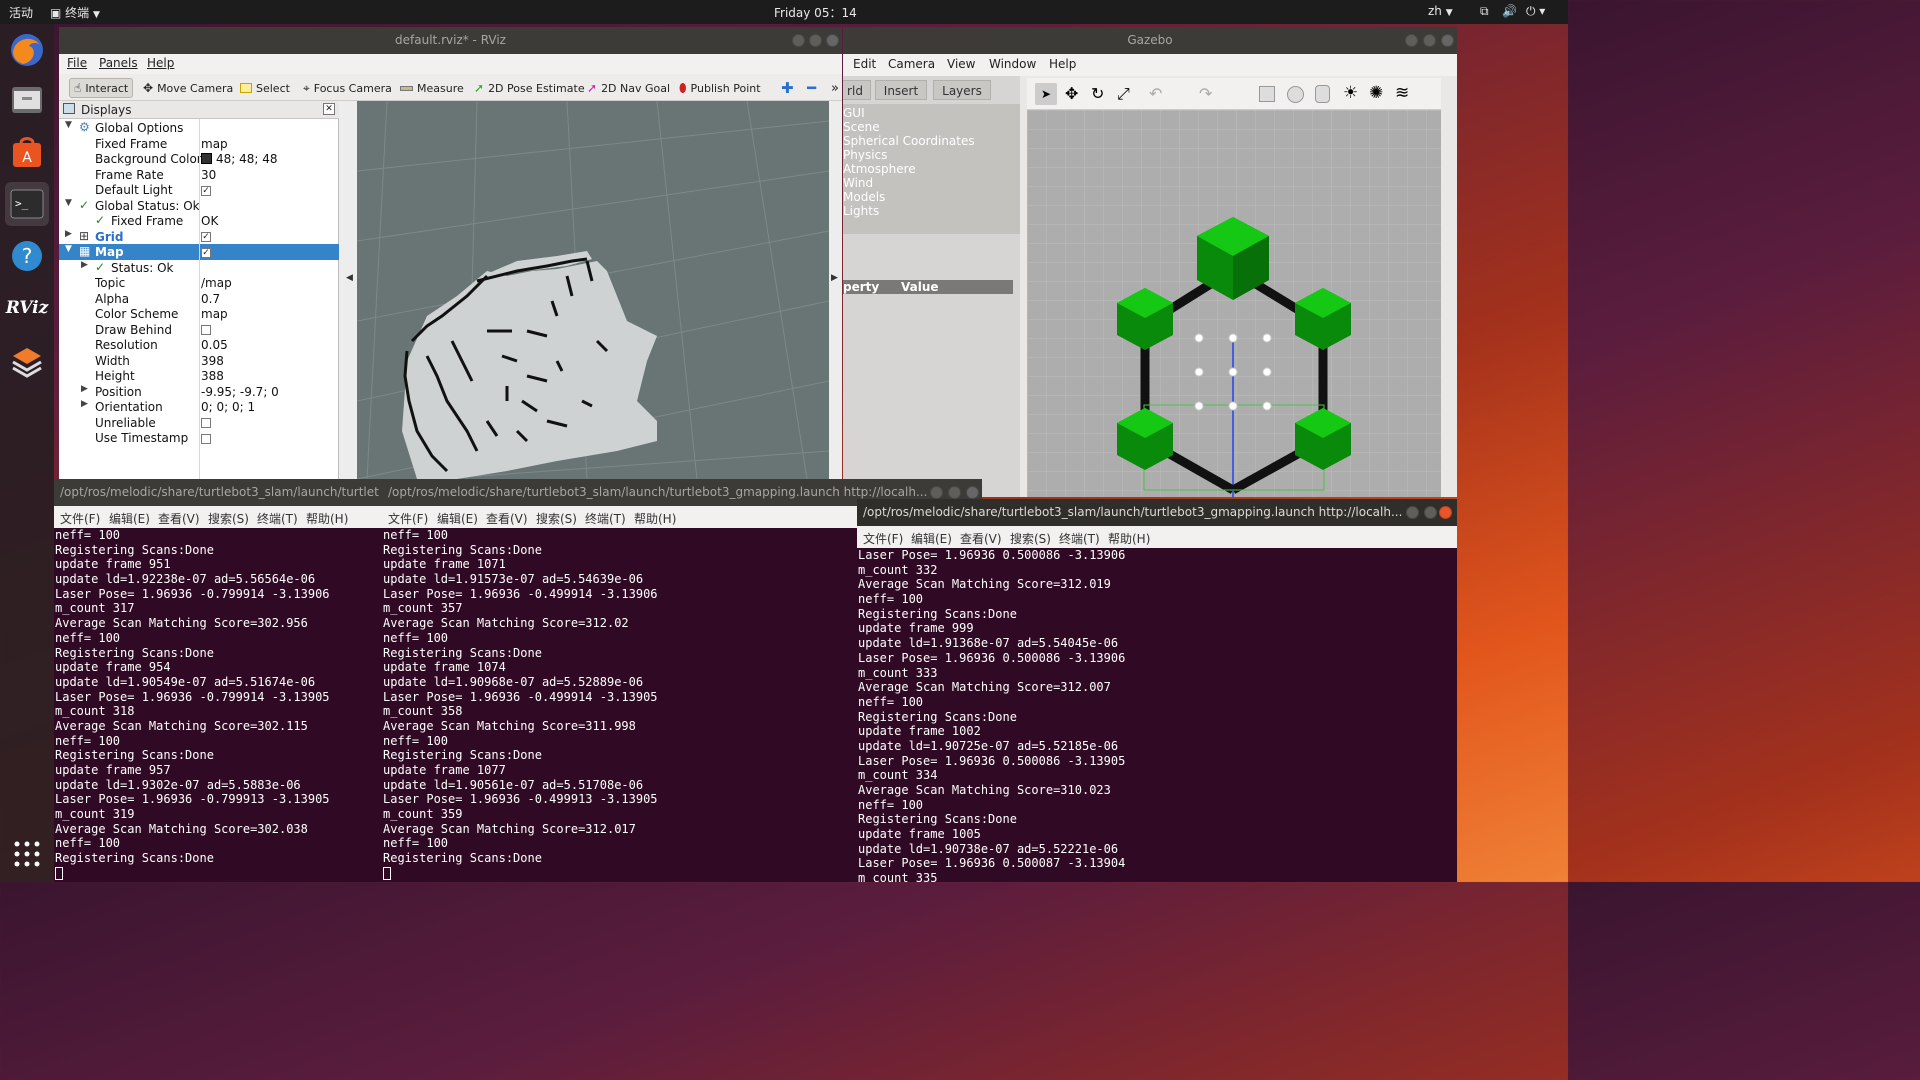  Describe the element at coordinates (212, 376) in the screenshot. I see `display-row-value: 388` at that location.